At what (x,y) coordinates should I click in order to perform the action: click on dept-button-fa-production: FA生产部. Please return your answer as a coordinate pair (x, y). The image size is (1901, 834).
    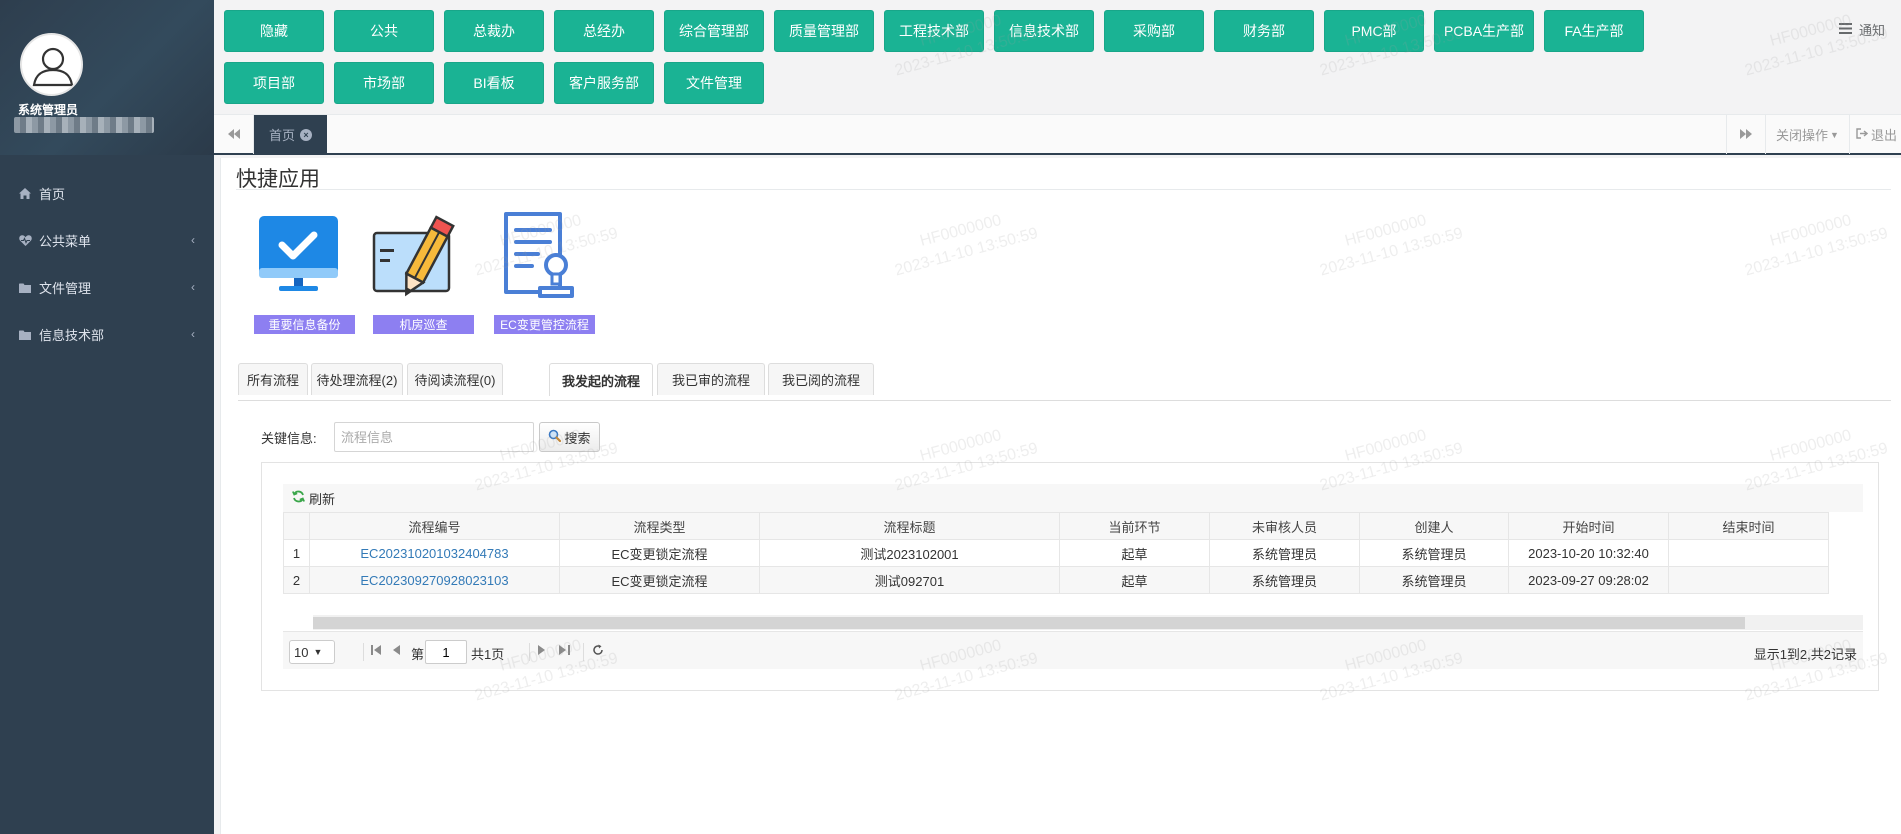
    Looking at the image, I should click on (1594, 31).